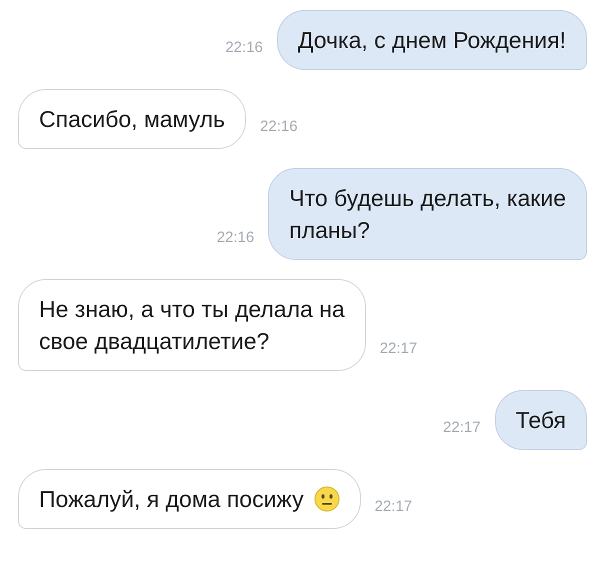 This screenshot has width=595, height=562. What do you see at coordinates (132, 119) in the screenshot?
I see `message-text: Спасибо, мамуль` at bounding box center [132, 119].